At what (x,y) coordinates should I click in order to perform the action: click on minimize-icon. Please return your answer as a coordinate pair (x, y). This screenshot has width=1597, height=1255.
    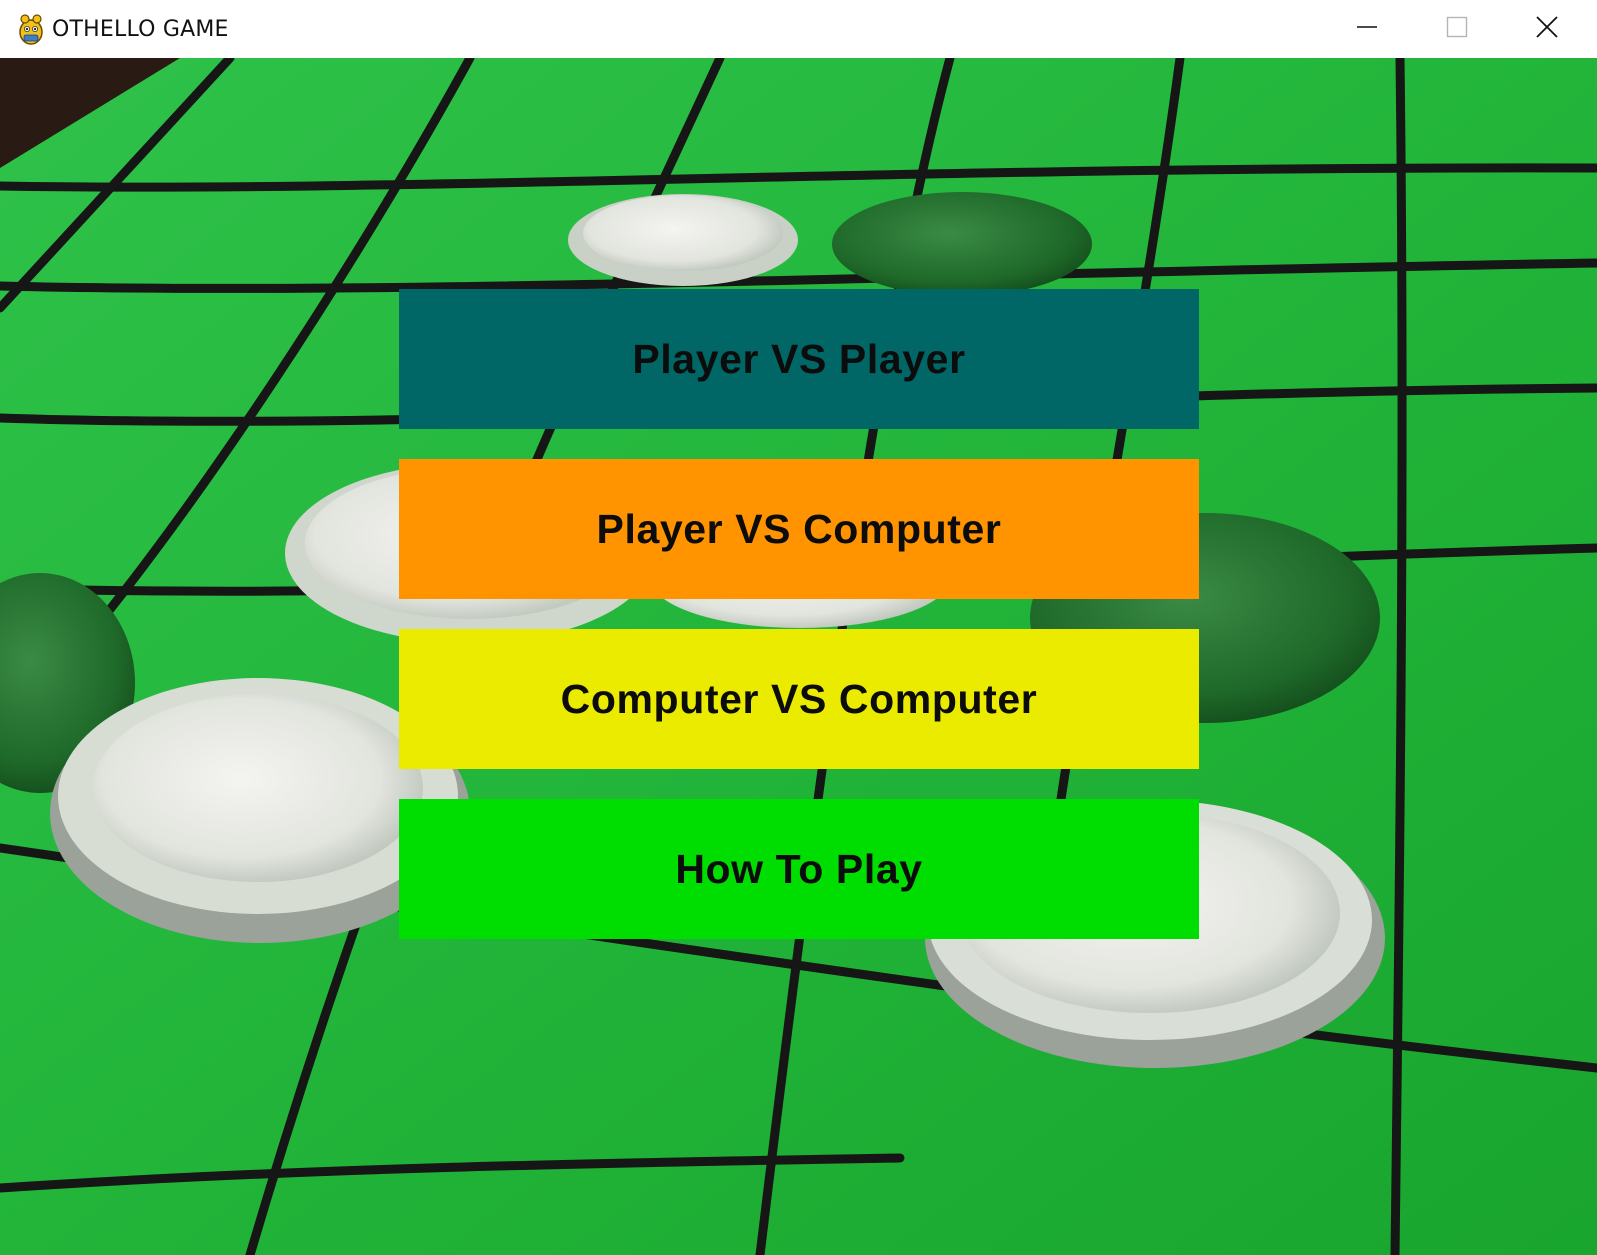
    Looking at the image, I should click on (1367, 27).